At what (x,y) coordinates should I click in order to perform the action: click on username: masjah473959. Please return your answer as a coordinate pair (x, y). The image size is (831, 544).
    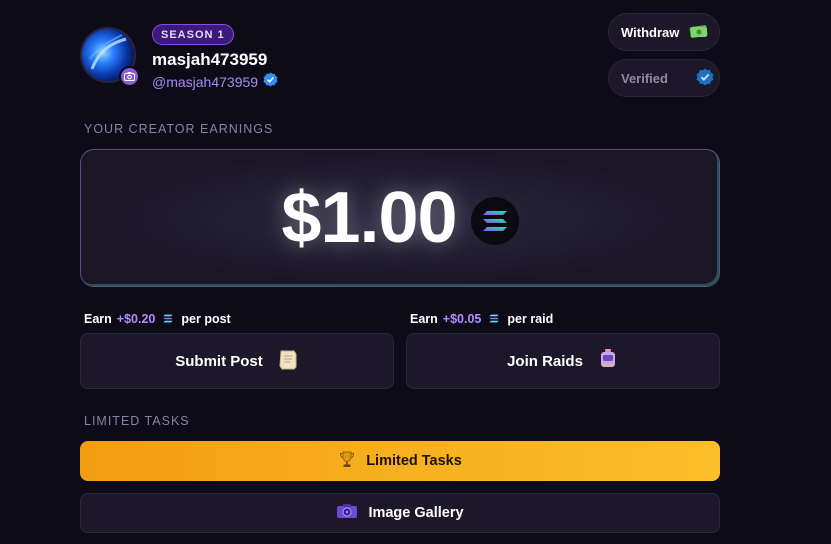
    Looking at the image, I should click on (210, 59).